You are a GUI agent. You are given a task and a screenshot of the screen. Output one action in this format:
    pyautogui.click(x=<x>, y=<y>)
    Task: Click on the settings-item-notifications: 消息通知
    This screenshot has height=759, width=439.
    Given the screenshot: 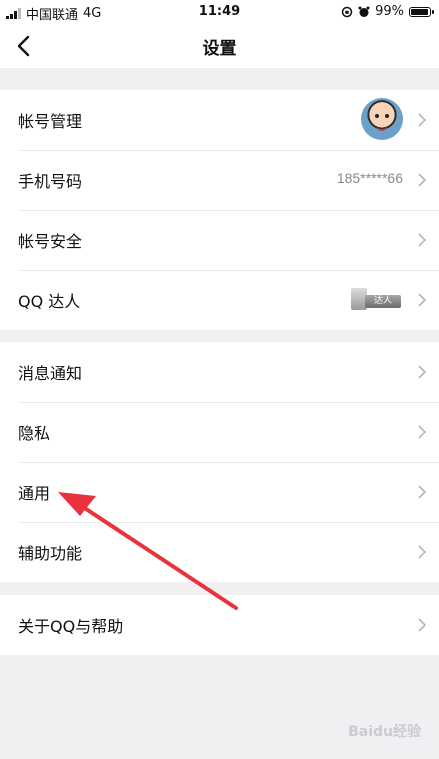 What is the action you would take?
    pyautogui.click(x=219, y=372)
    